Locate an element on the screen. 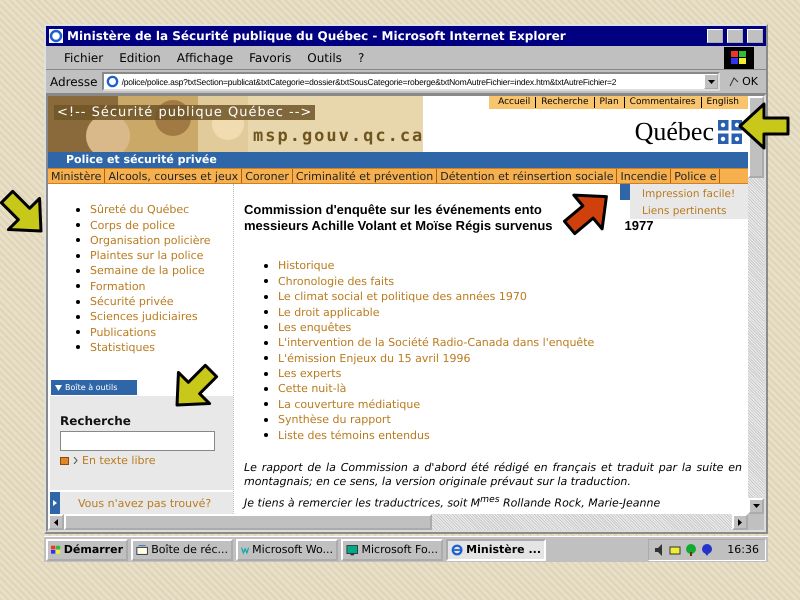  quebec-wordmark: Québec is located at coordinates (674, 132).